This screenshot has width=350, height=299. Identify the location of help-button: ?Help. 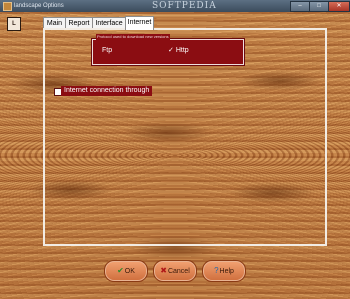
(224, 271).